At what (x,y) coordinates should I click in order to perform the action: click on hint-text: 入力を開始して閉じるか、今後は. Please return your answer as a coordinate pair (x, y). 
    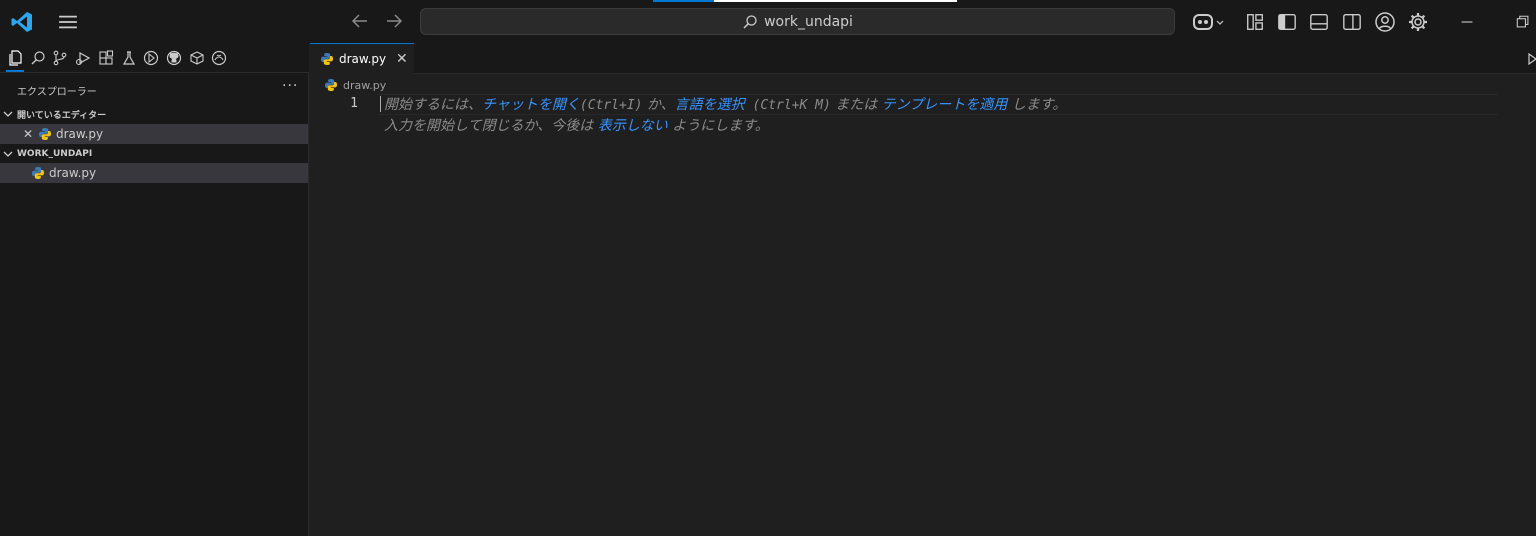
    Looking at the image, I should click on (491, 126).